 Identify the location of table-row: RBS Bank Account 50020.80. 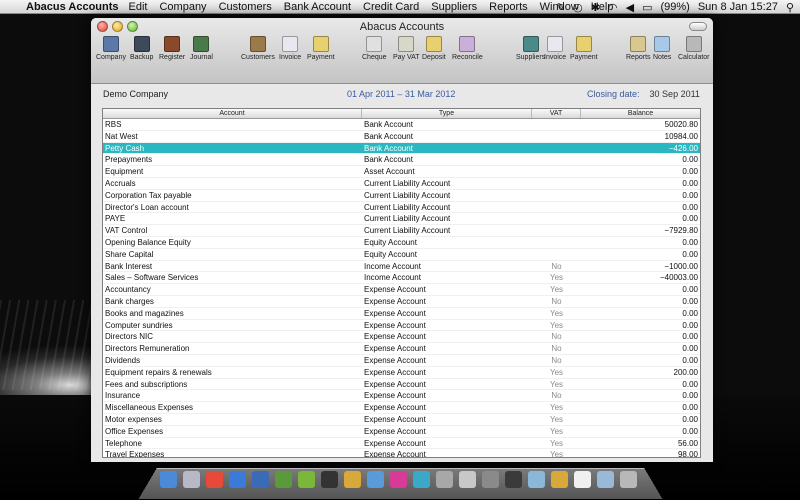
(401, 125).